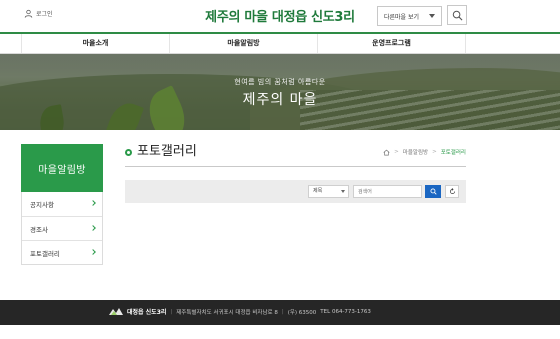 This screenshot has width=560, height=339. Describe the element at coordinates (96, 43) in the screenshot. I see `nav-item-village-intro: 마을소개` at that location.